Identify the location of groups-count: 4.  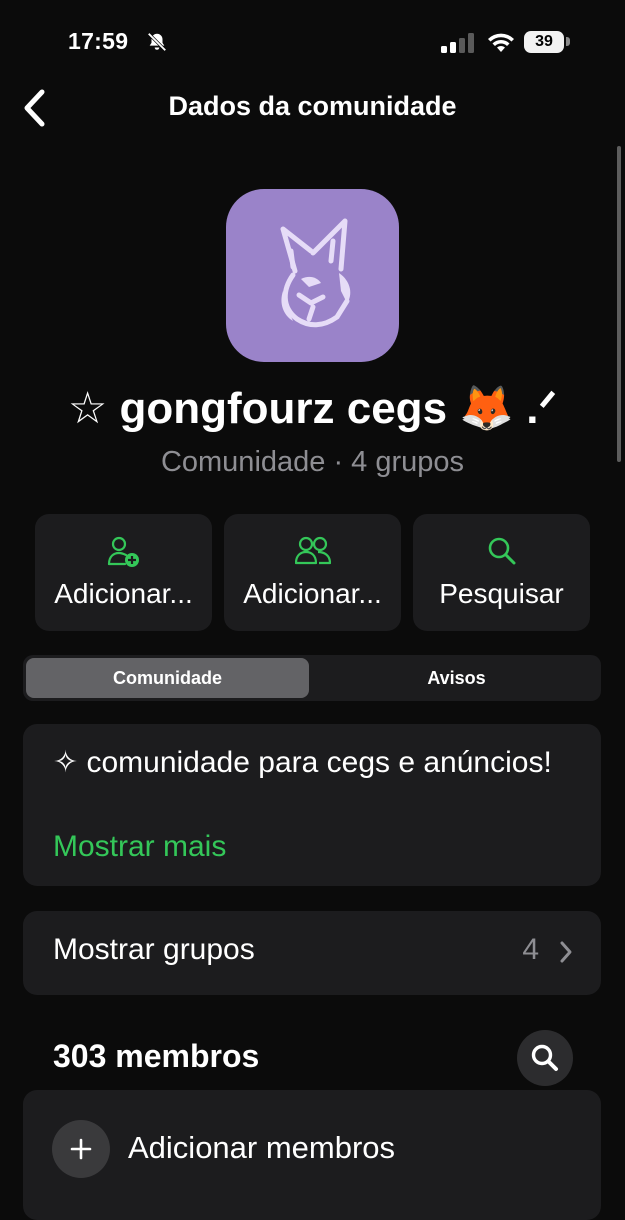
(530, 949).